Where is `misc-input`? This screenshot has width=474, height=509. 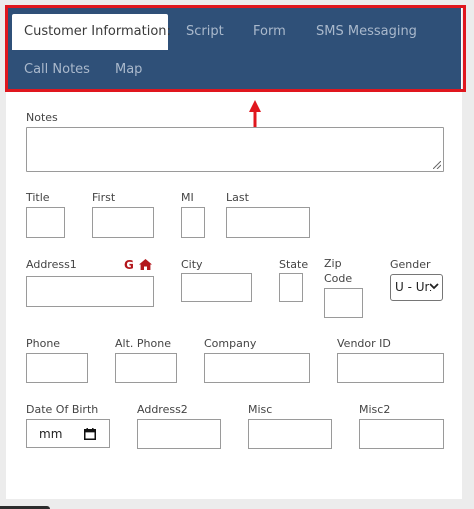 misc-input is located at coordinates (290, 434).